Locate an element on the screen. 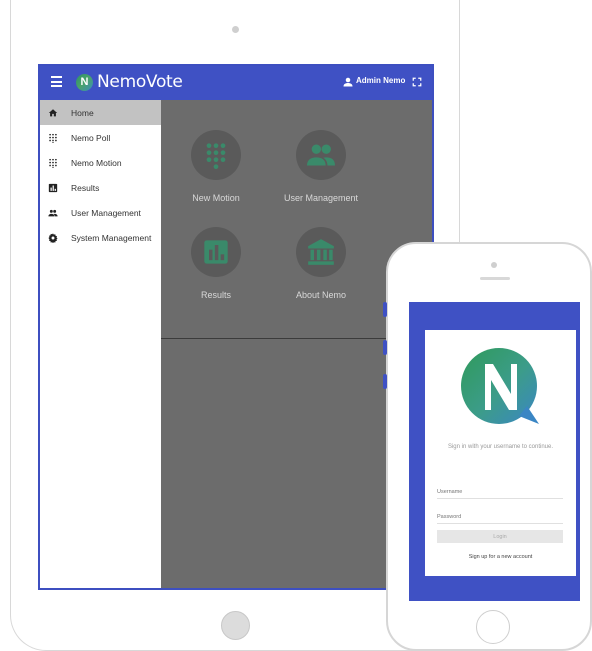 The height and width of the screenshot is (651, 592). nemovote-logo-icon is located at coordinates (500, 386).